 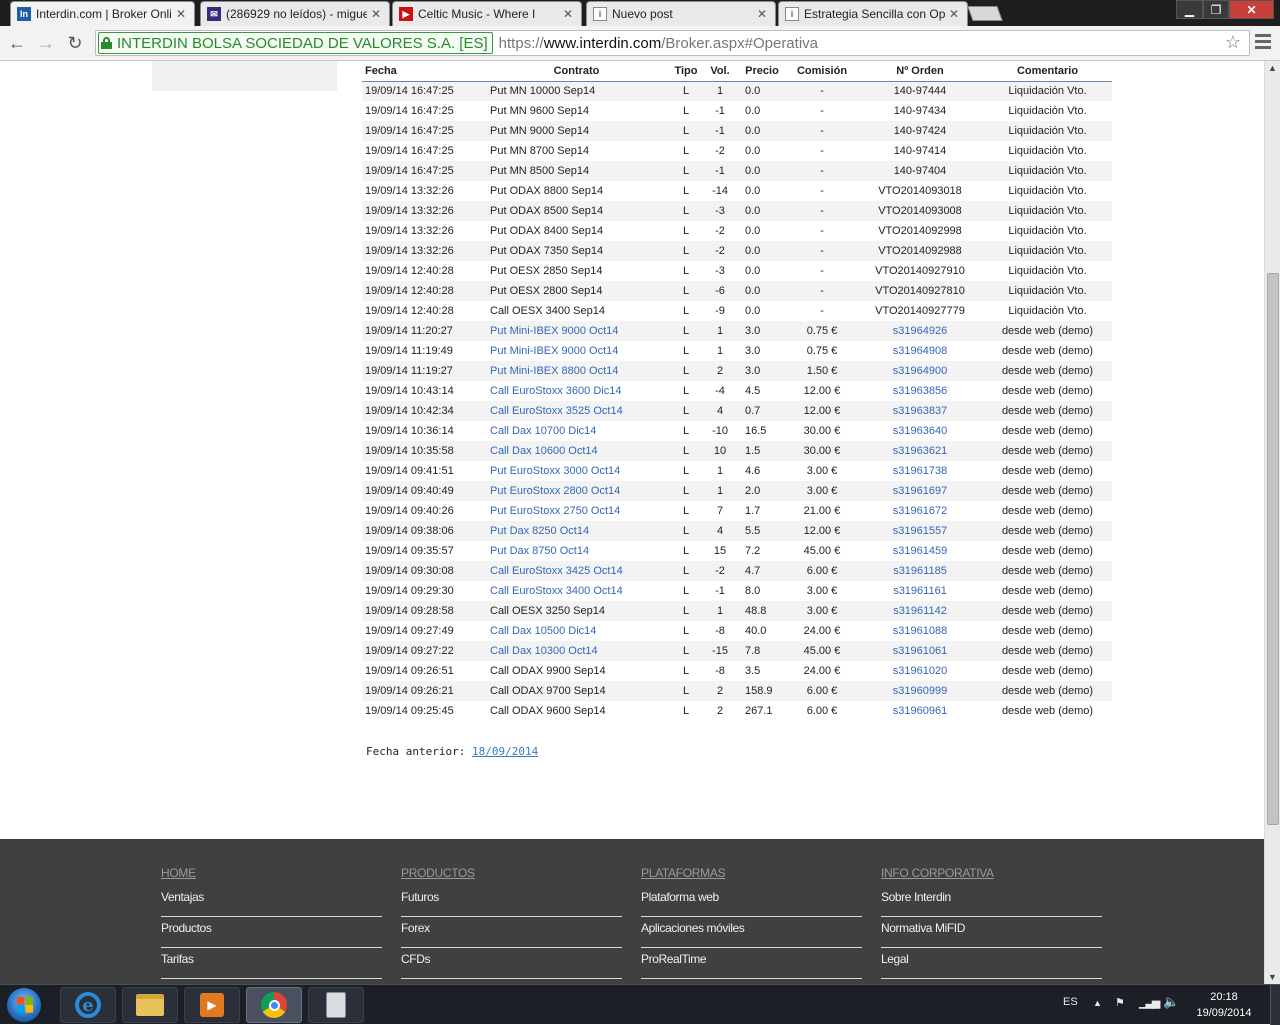 I want to click on footer-link: Ventajas, so click(x=271, y=901).